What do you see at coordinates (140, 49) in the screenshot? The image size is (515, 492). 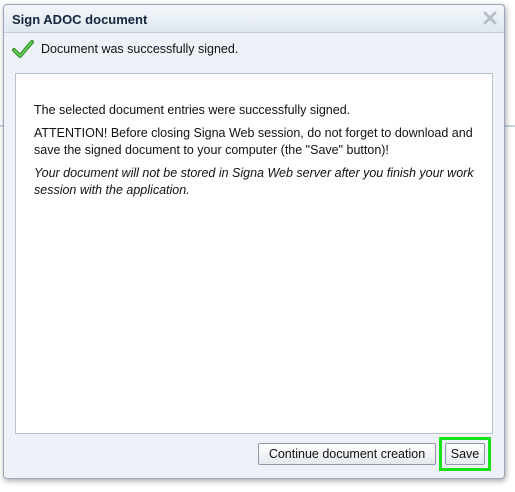 I see `status-message: Document was successfully signed.` at bounding box center [140, 49].